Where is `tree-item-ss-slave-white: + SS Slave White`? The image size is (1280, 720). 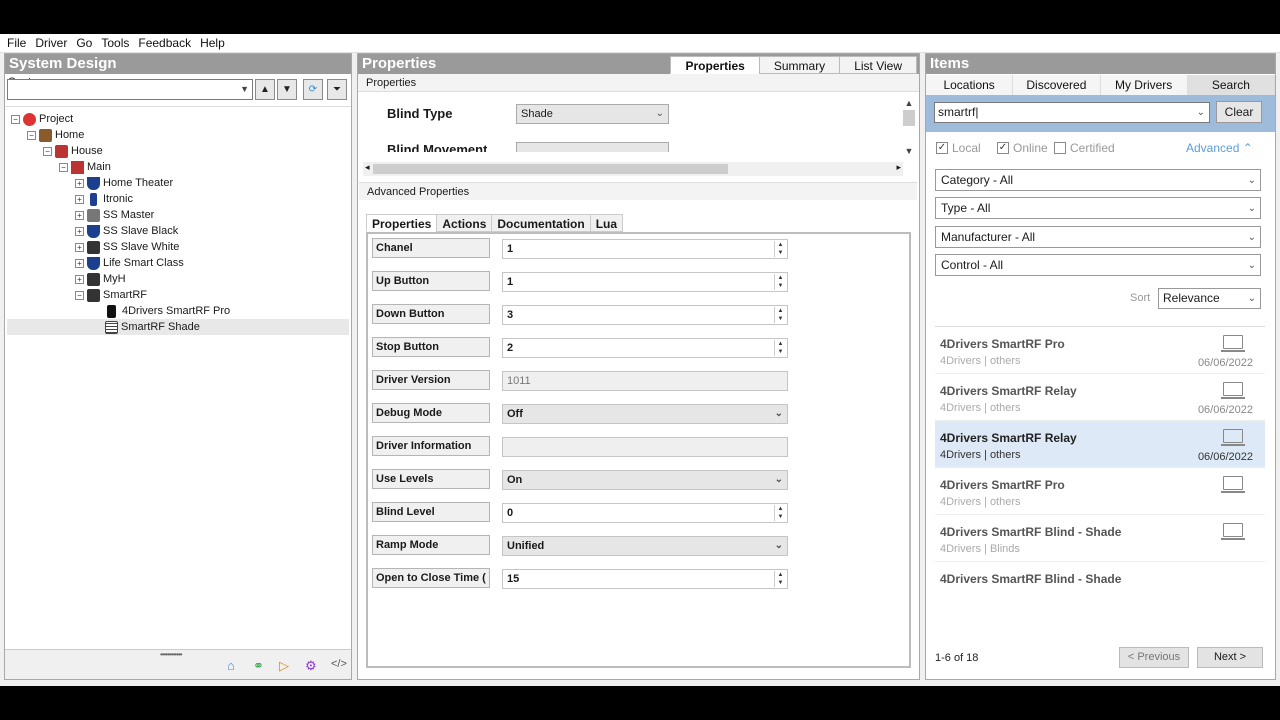
tree-item-ss-slave-white: + SS Slave White is located at coordinates (127, 247).